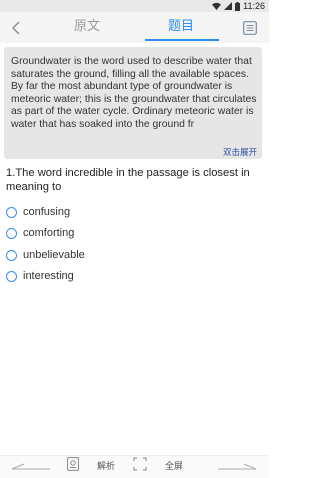  What do you see at coordinates (254, 6) in the screenshot?
I see `status-time: 11:26` at bounding box center [254, 6].